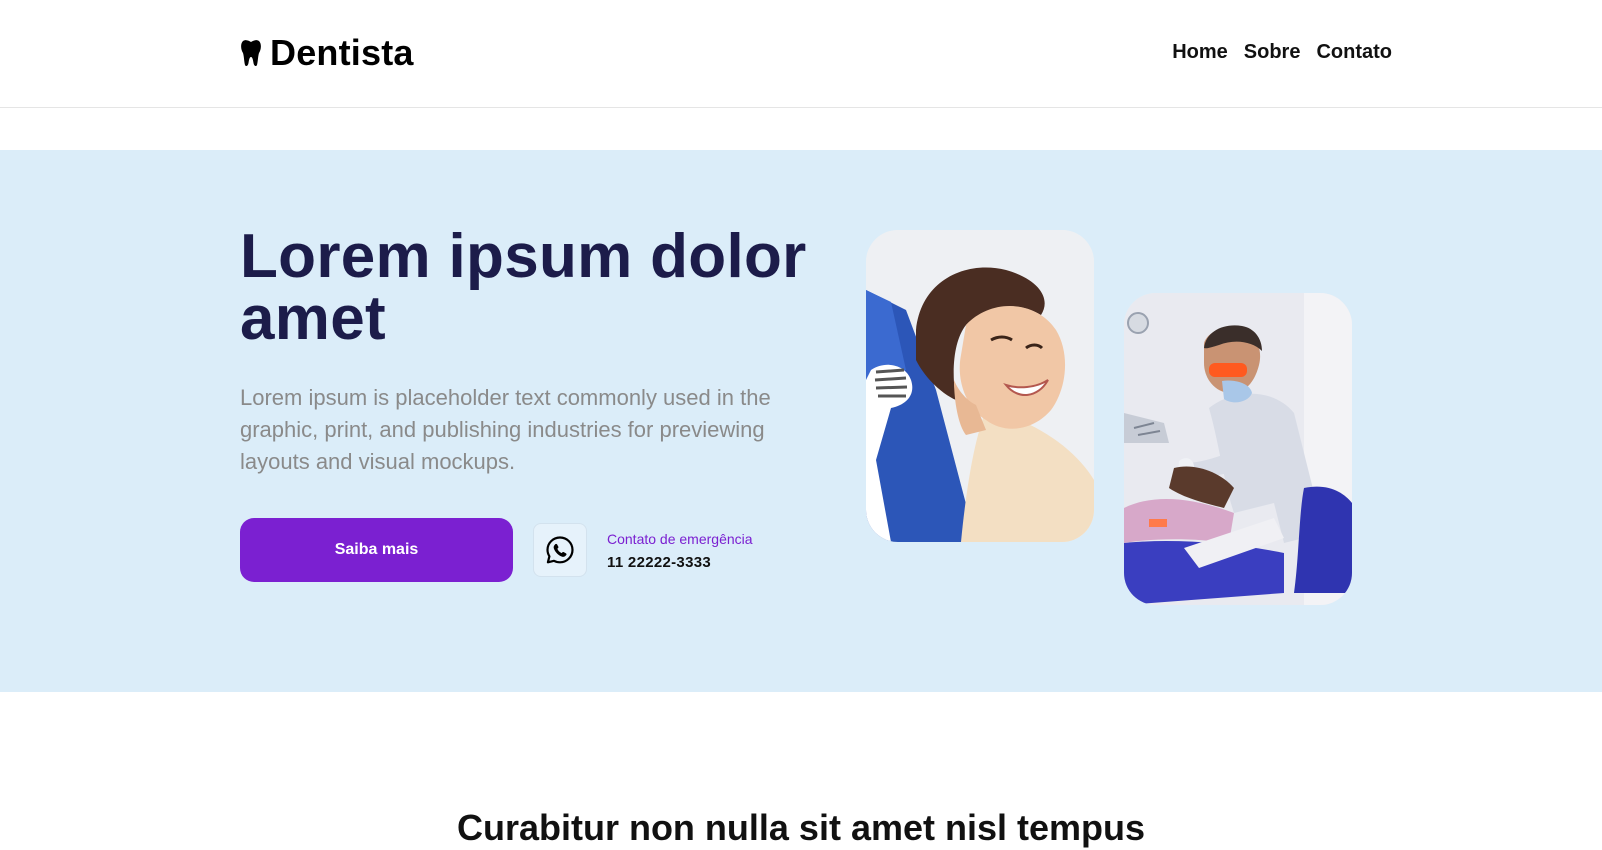  What do you see at coordinates (376, 550) in the screenshot?
I see `saiba-mais-button: Saiba mais` at bounding box center [376, 550].